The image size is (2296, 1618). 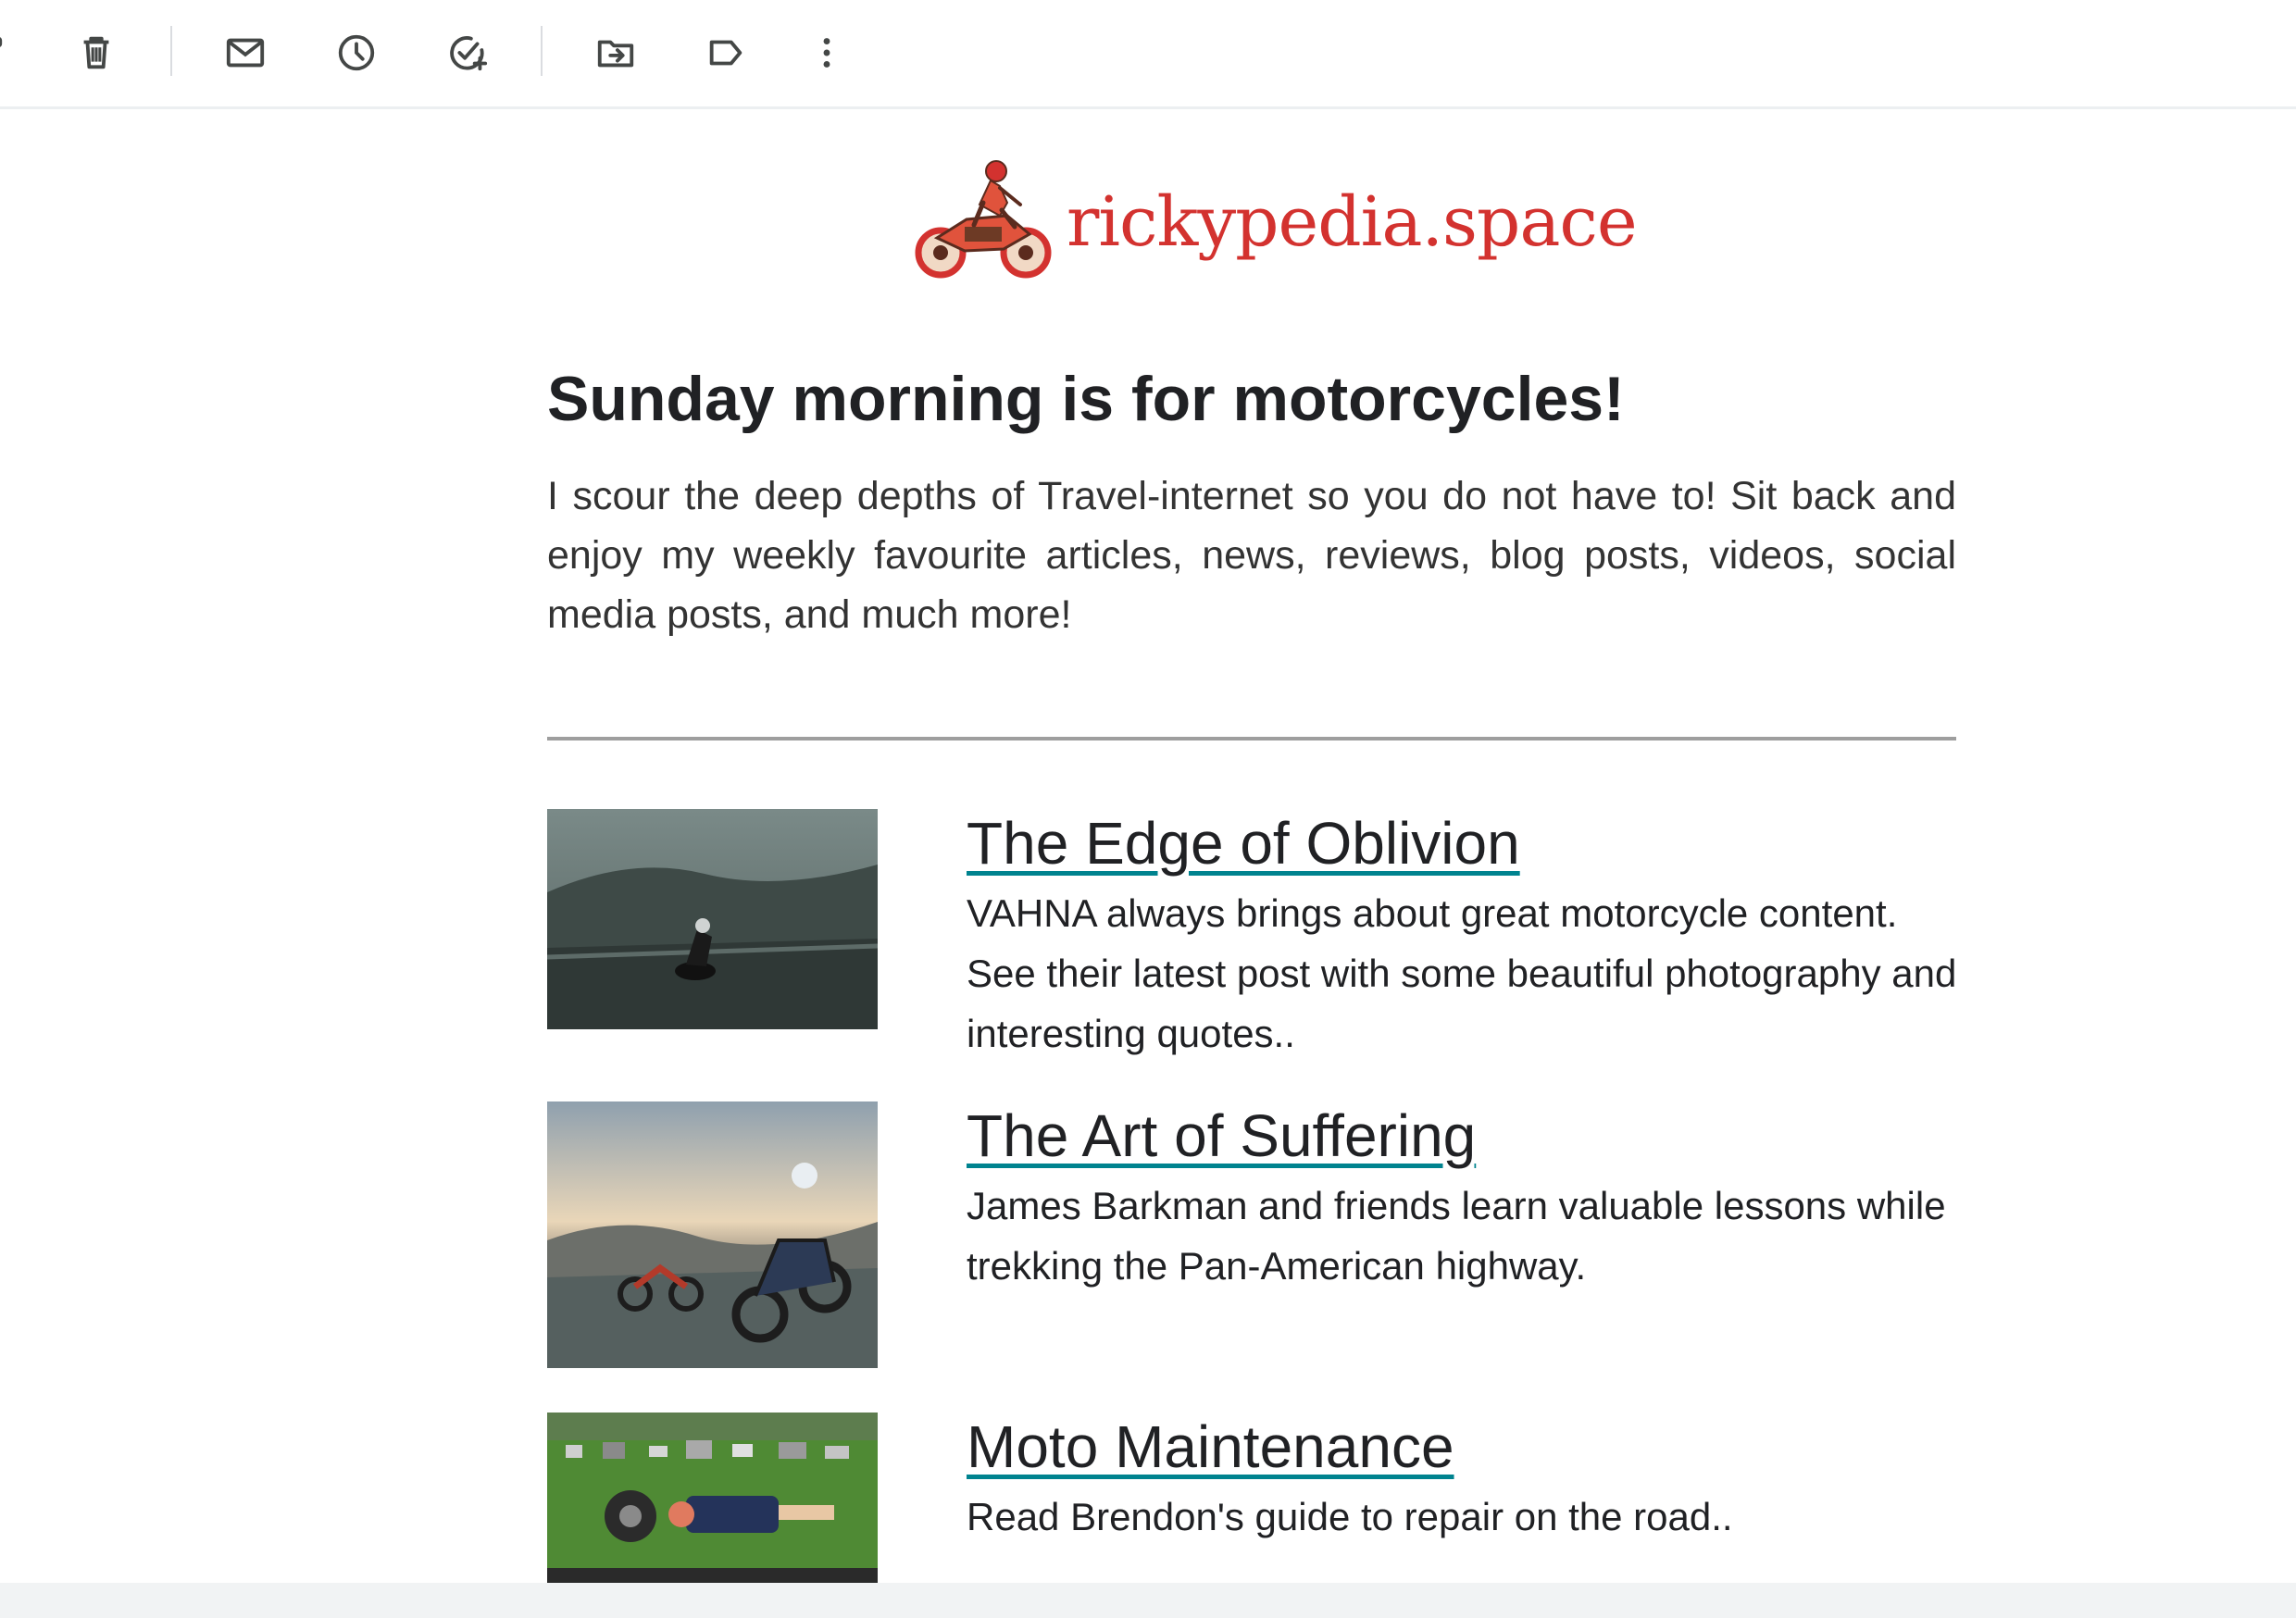 I want to click on mark-unread-button, so click(x=246, y=52).